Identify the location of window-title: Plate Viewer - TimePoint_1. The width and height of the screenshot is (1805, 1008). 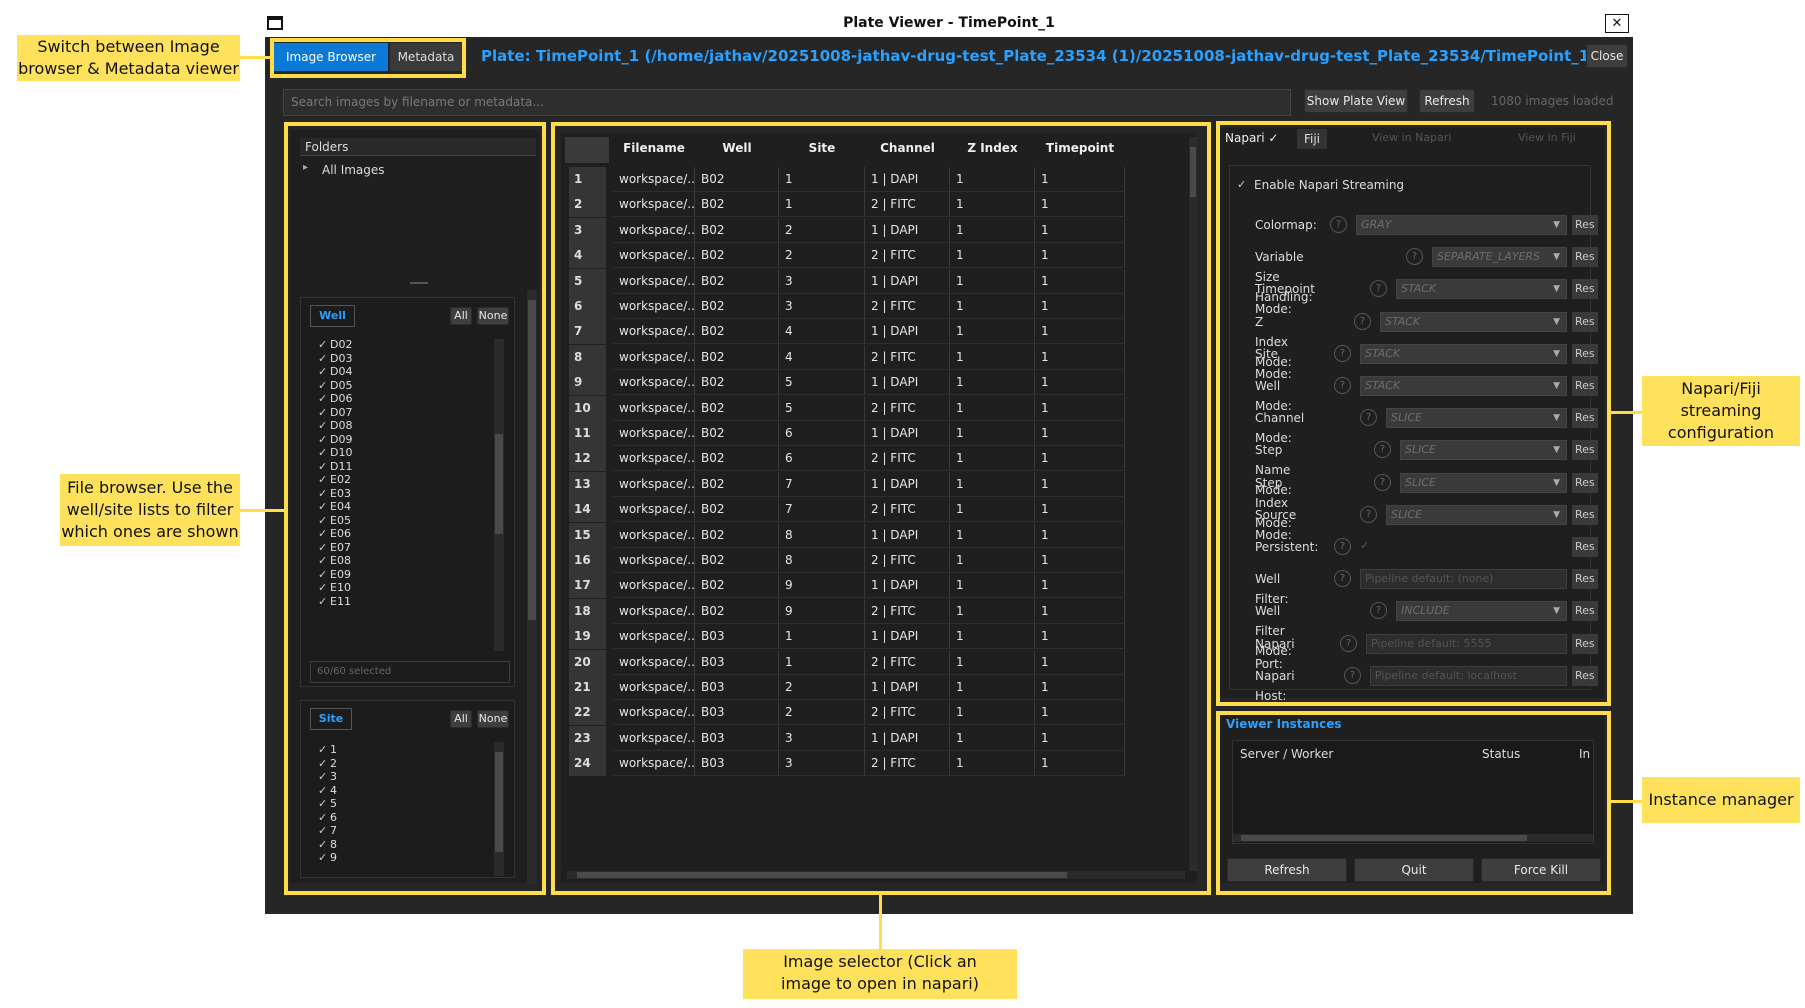
(949, 23).